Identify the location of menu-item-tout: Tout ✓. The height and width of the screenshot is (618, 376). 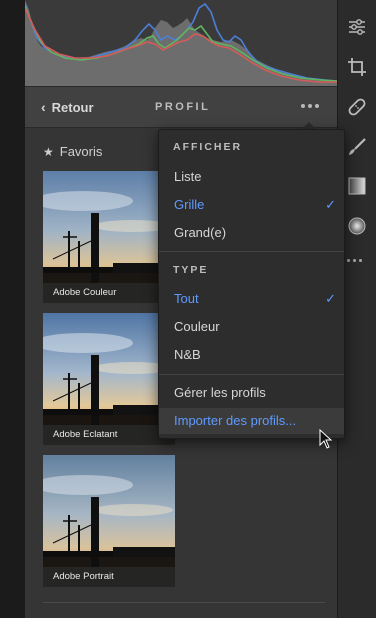
(251, 299).